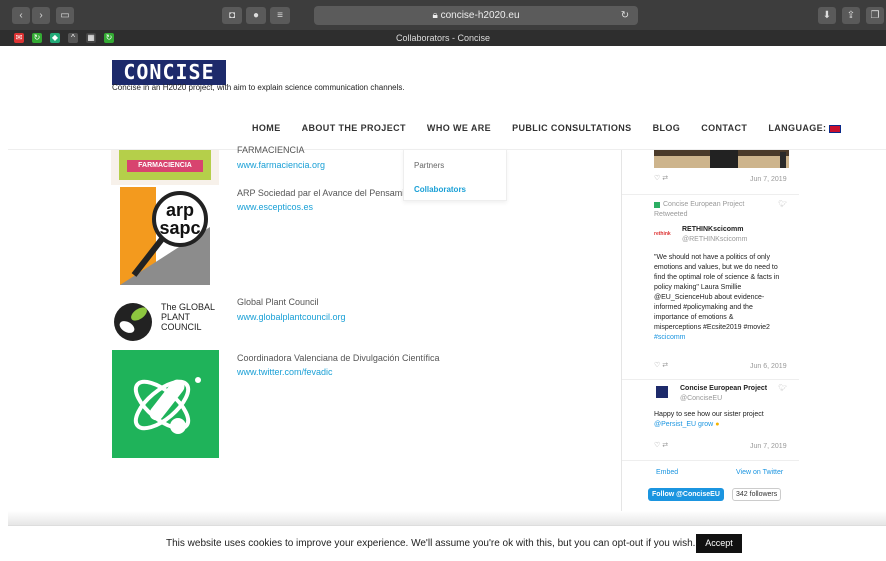  I want to click on retweeted-label: Retweeted, so click(671, 214).